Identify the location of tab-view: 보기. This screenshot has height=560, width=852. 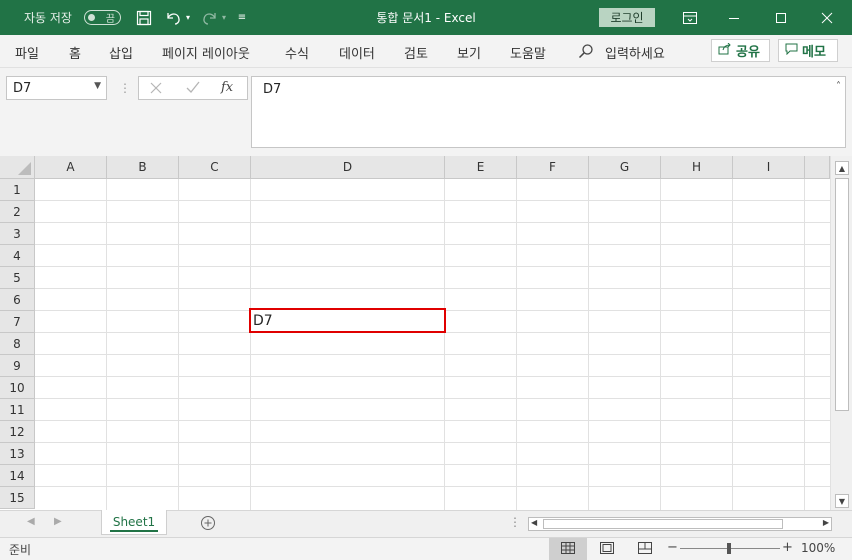
(469, 52).